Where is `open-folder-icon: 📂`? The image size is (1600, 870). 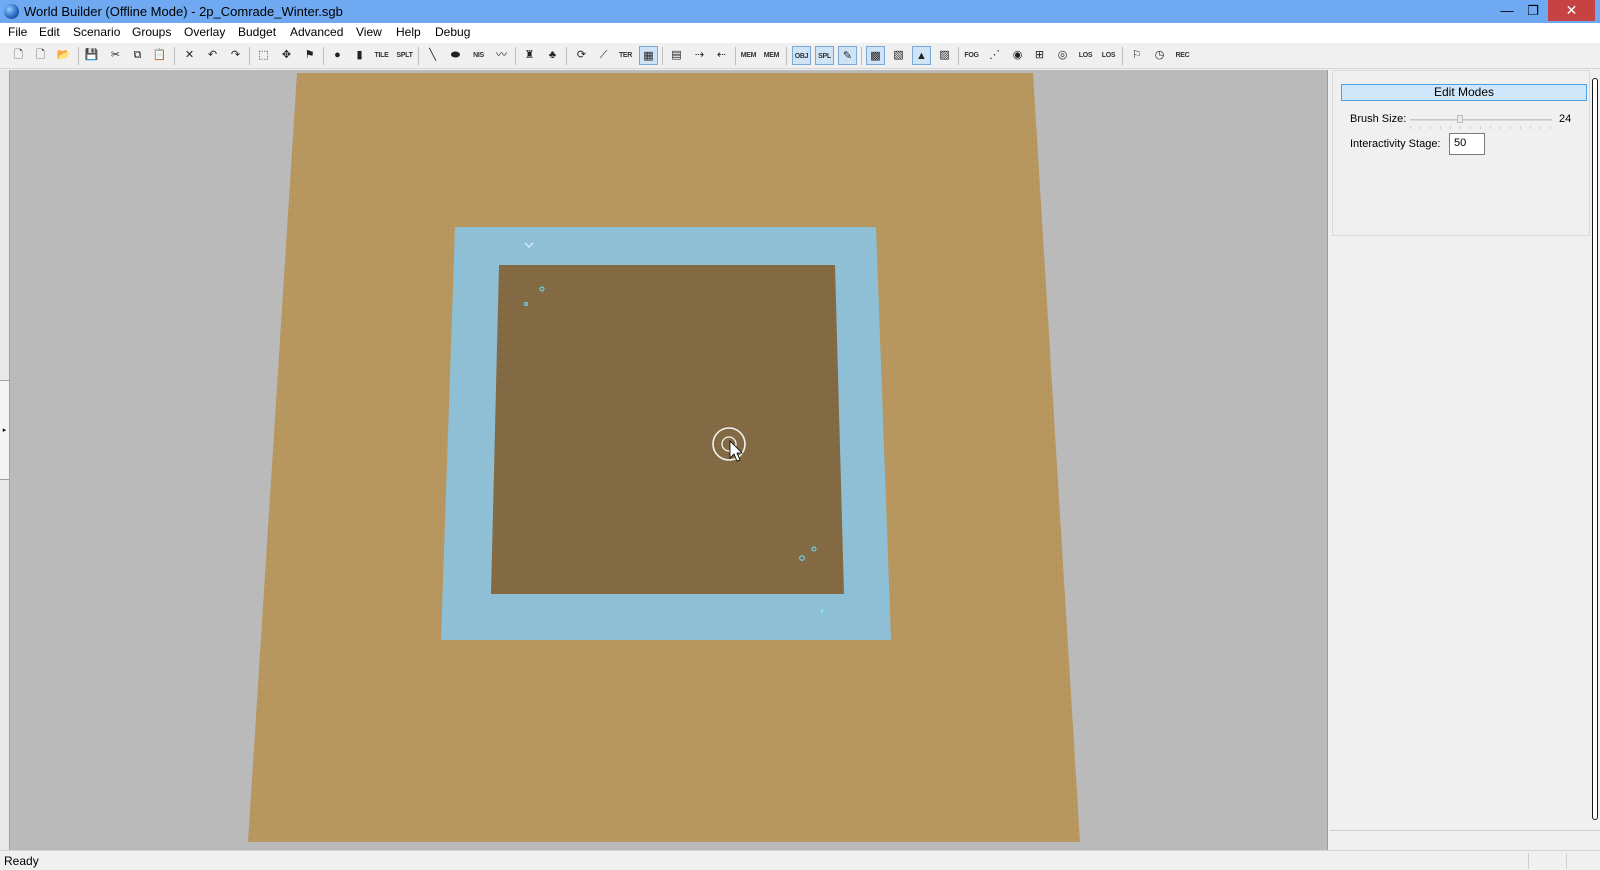
open-folder-icon: 📂 is located at coordinates (63, 55).